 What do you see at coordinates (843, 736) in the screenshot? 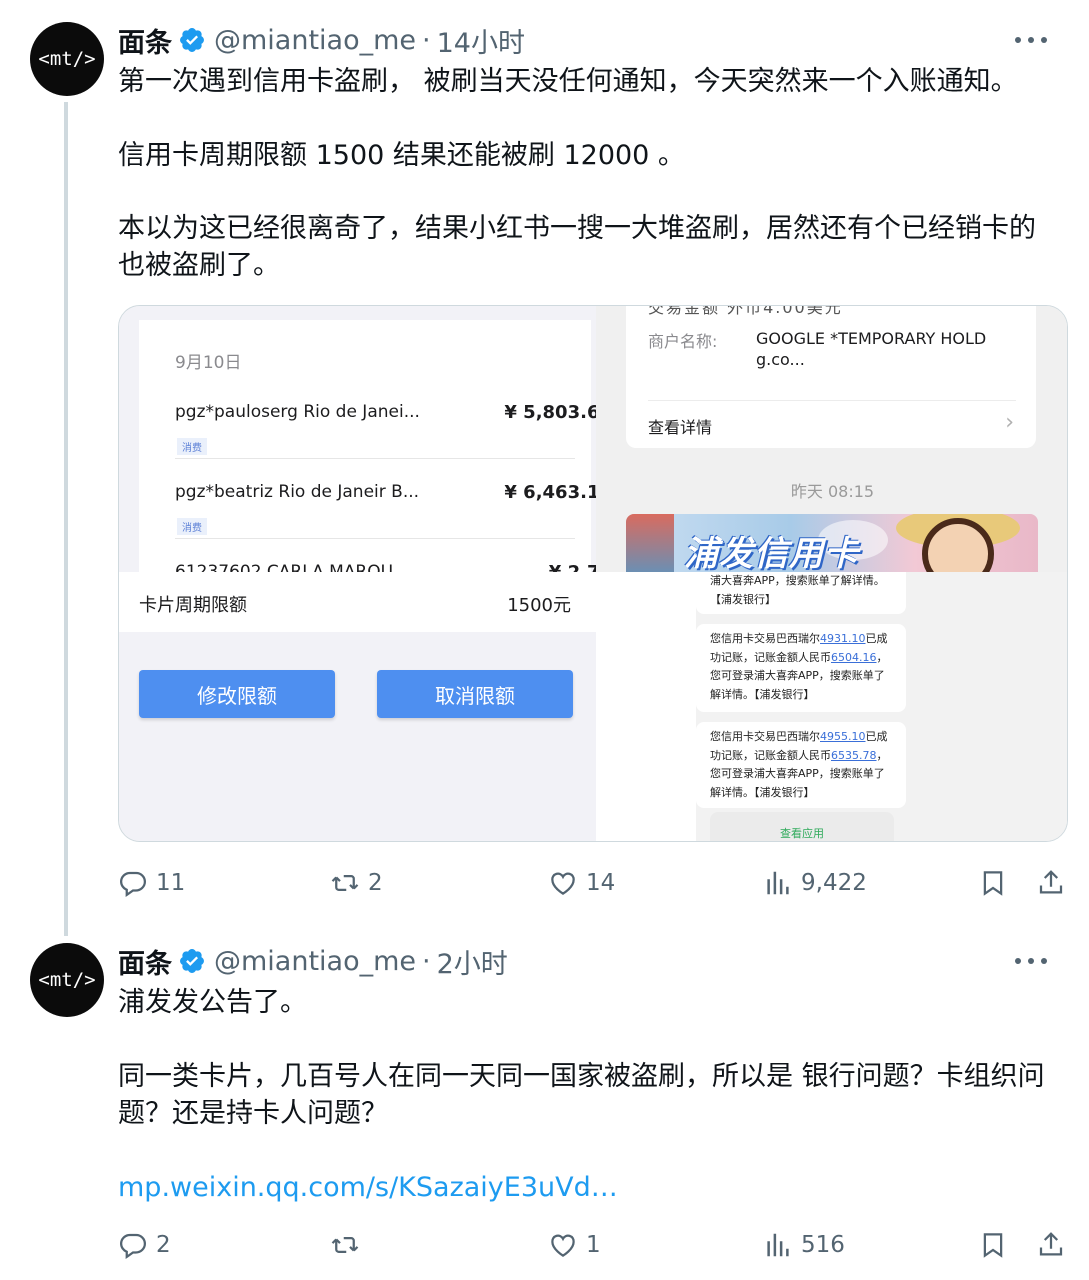
I see `sms-foreign-amount: 4955.10` at bounding box center [843, 736].